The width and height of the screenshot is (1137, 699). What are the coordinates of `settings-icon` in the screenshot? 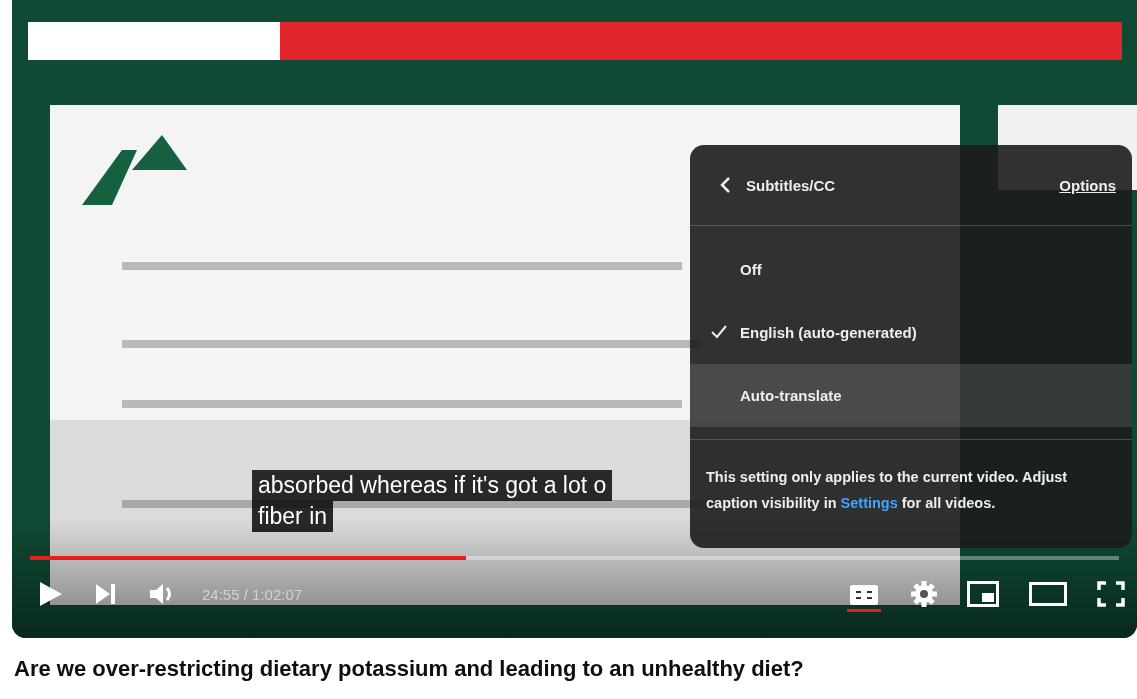 It's located at (924, 594).